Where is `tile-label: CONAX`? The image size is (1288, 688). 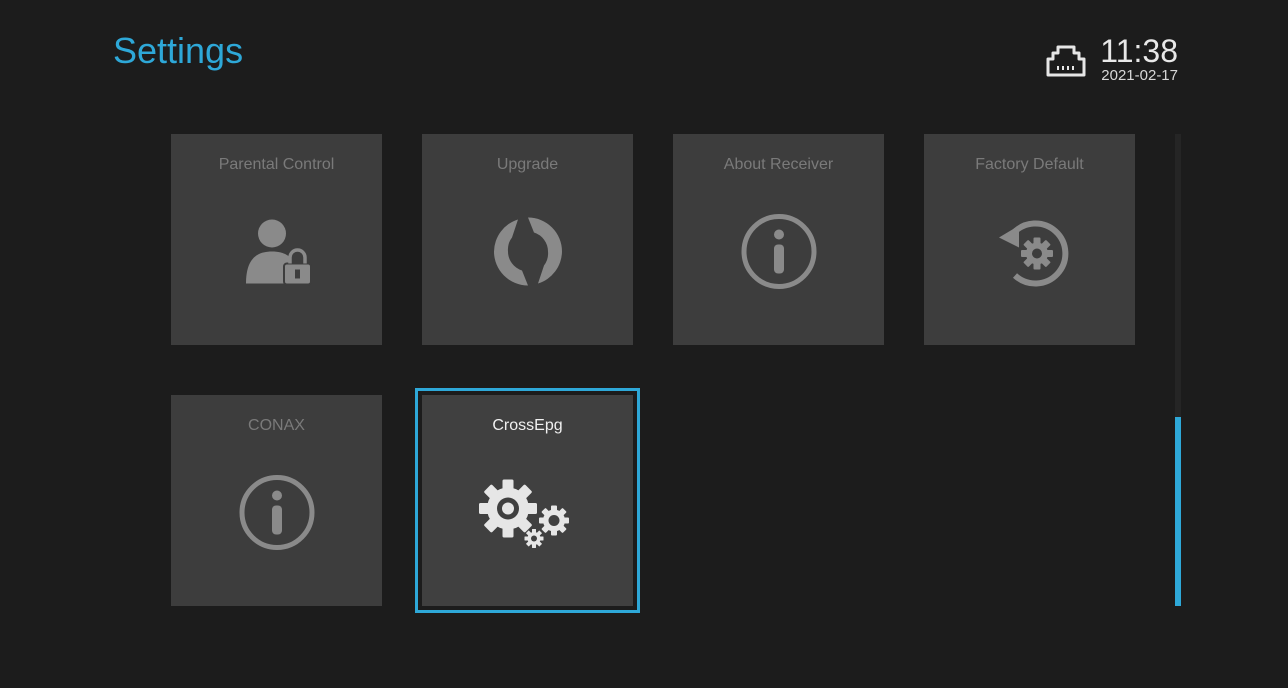 tile-label: CONAX is located at coordinates (276, 425).